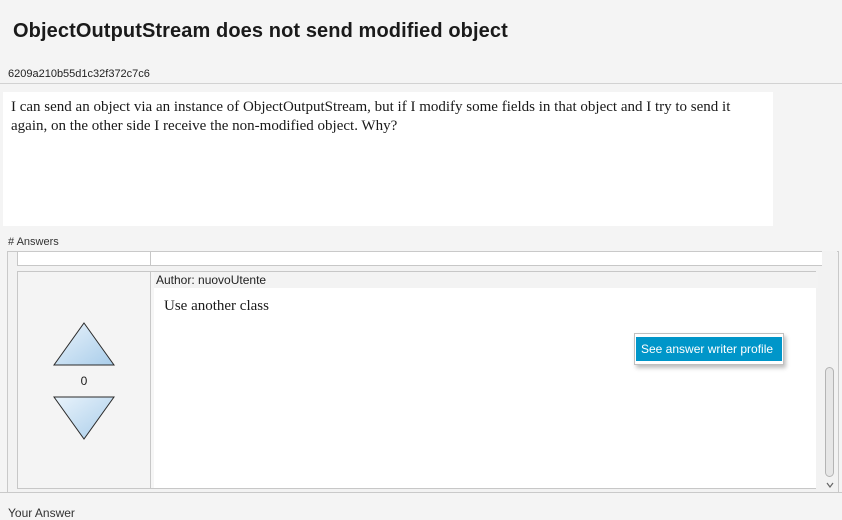  I want to click on answers-label: # Answers, so click(33, 242).